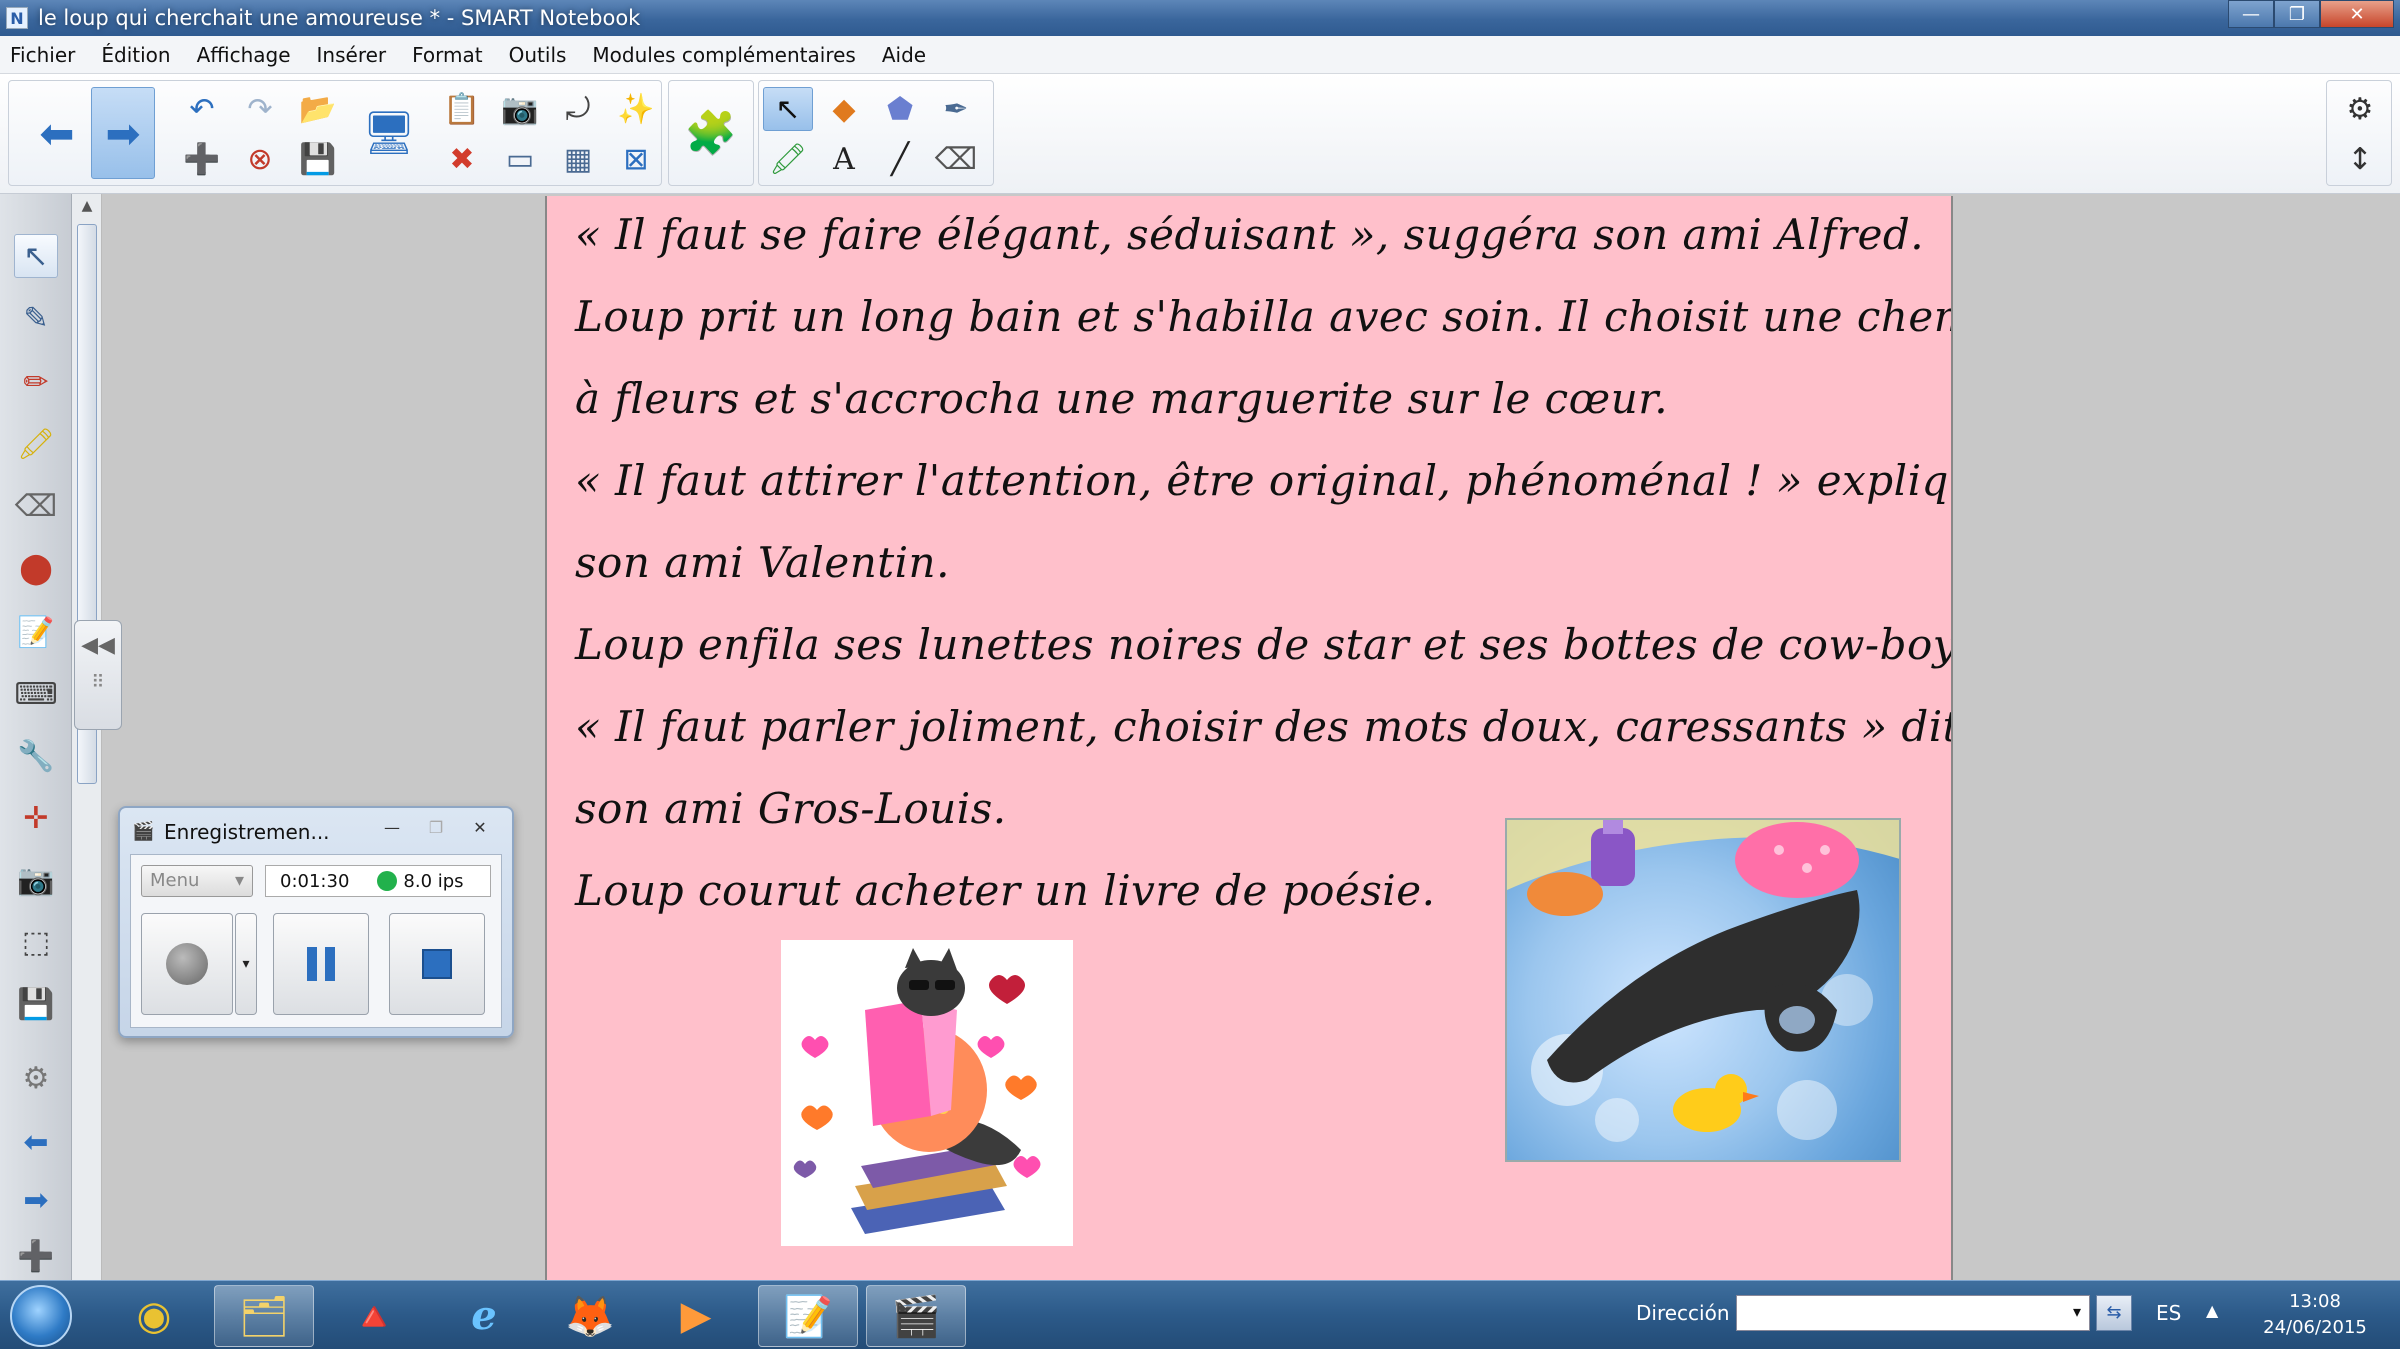  Describe the element at coordinates (98, 675) in the screenshot. I see `collapse-sidebar-handle: ◀◀ ⠿` at that location.